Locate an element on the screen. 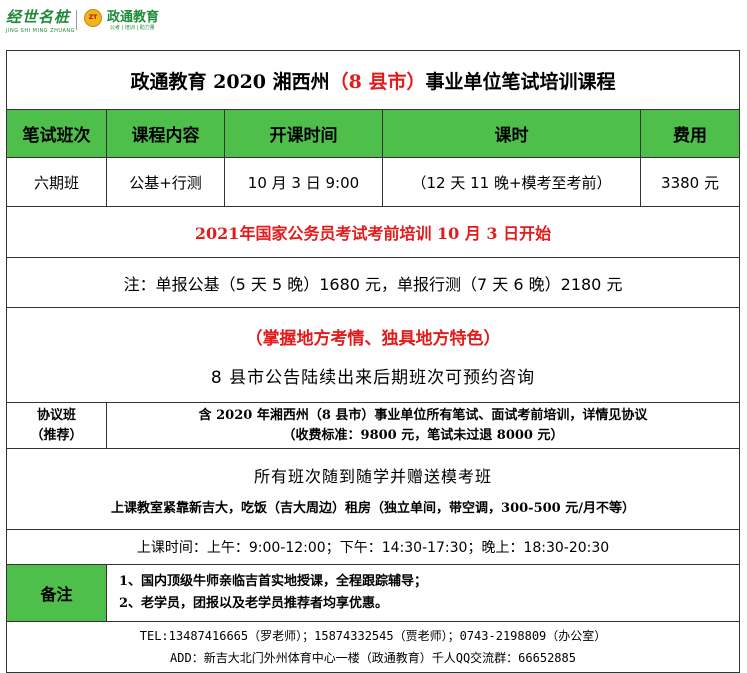  page-title: 政通教育 2020 湘西州（8 县市）事业单位笔试培训课程 is located at coordinates (373, 80).